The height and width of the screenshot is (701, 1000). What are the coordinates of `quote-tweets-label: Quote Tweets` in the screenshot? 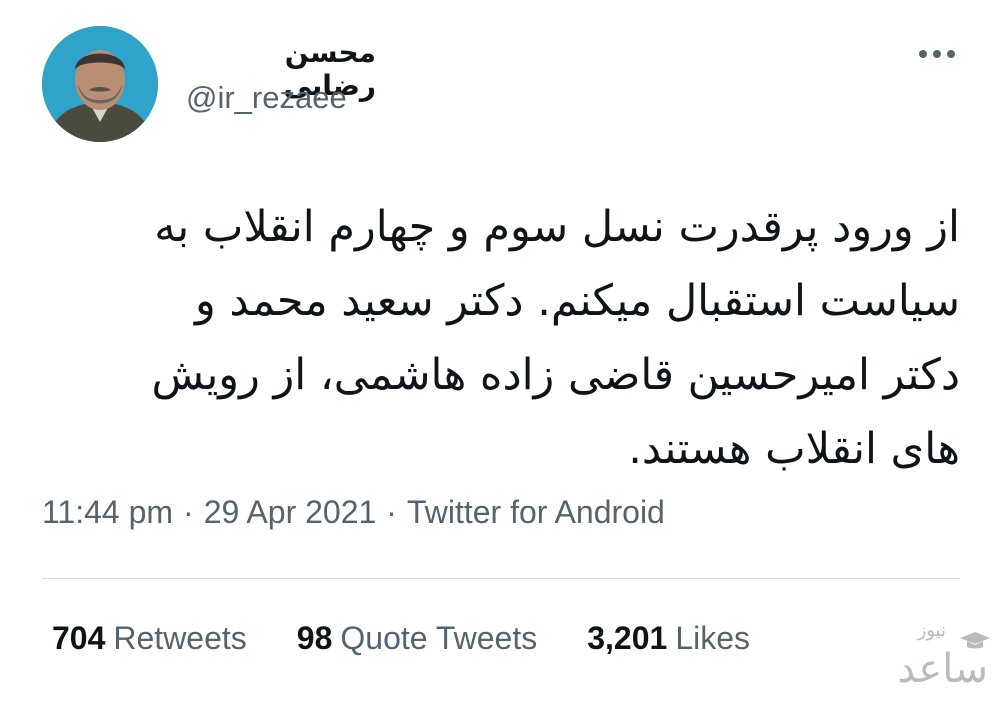 It's located at (439, 638).